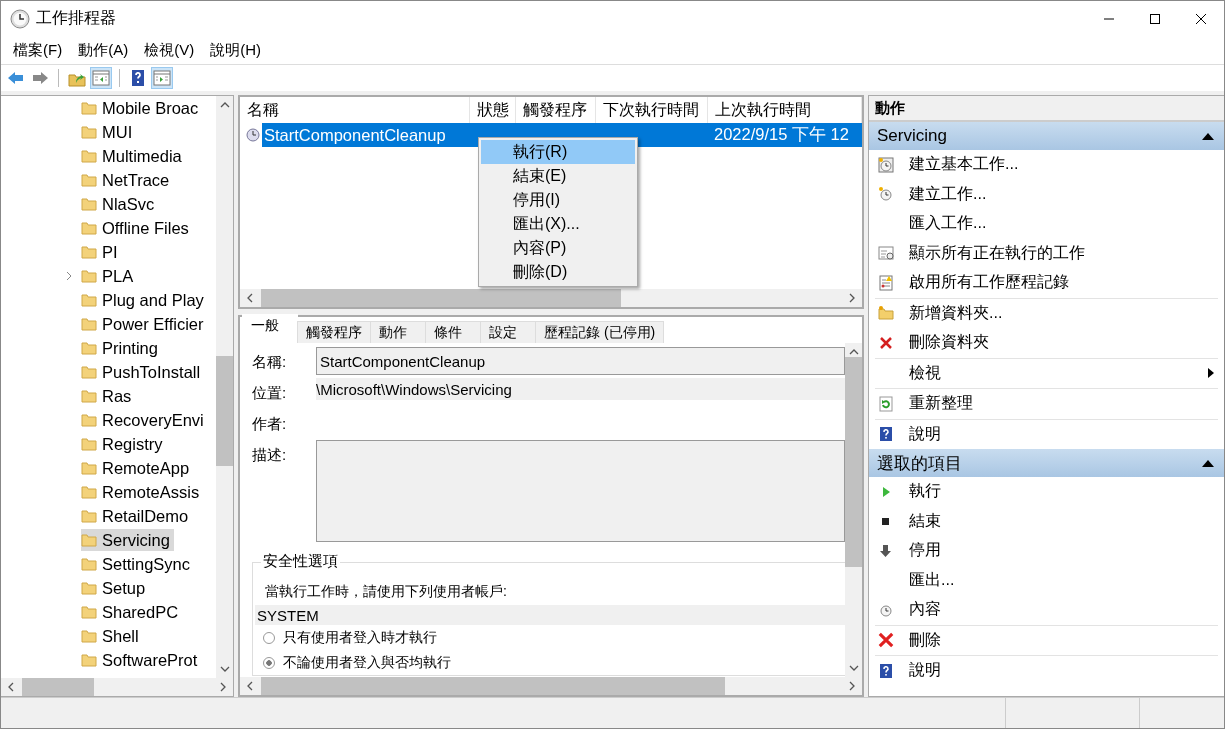 This screenshot has height=729, width=1225. I want to click on tree-node: Printing, so click(113, 348).